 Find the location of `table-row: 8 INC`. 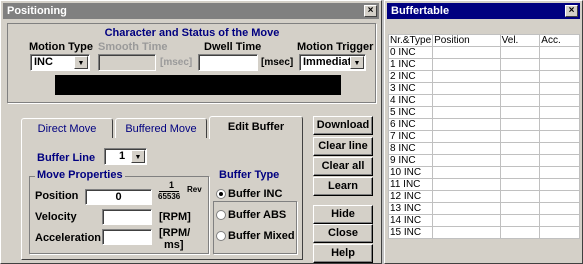

table-row: 8 INC is located at coordinates (483, 148).